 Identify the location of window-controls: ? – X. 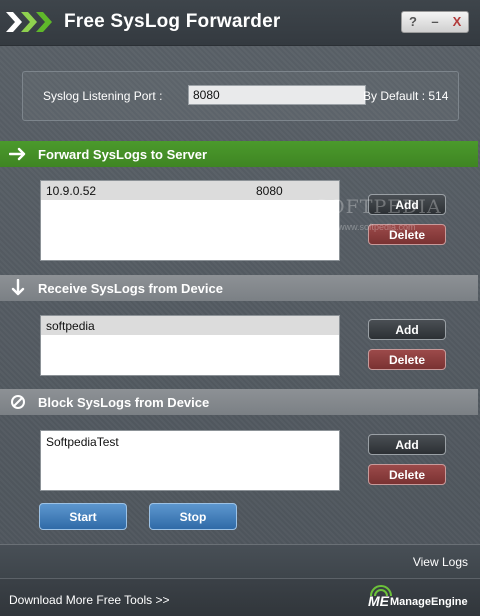
(435, 22).